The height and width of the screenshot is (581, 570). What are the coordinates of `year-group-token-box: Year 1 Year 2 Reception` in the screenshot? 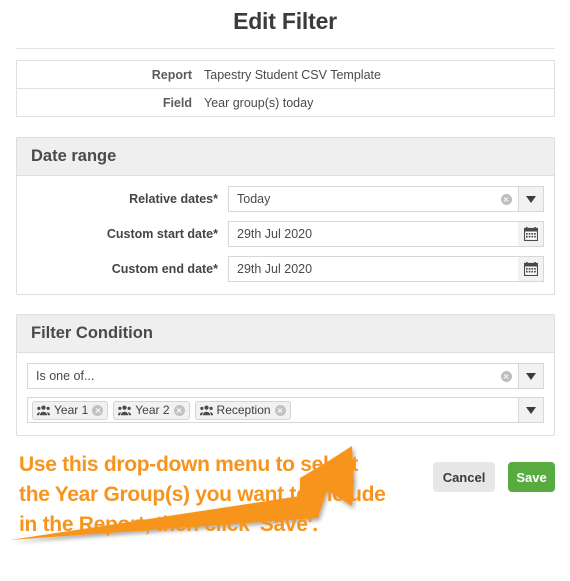 It's located at (272, 410).